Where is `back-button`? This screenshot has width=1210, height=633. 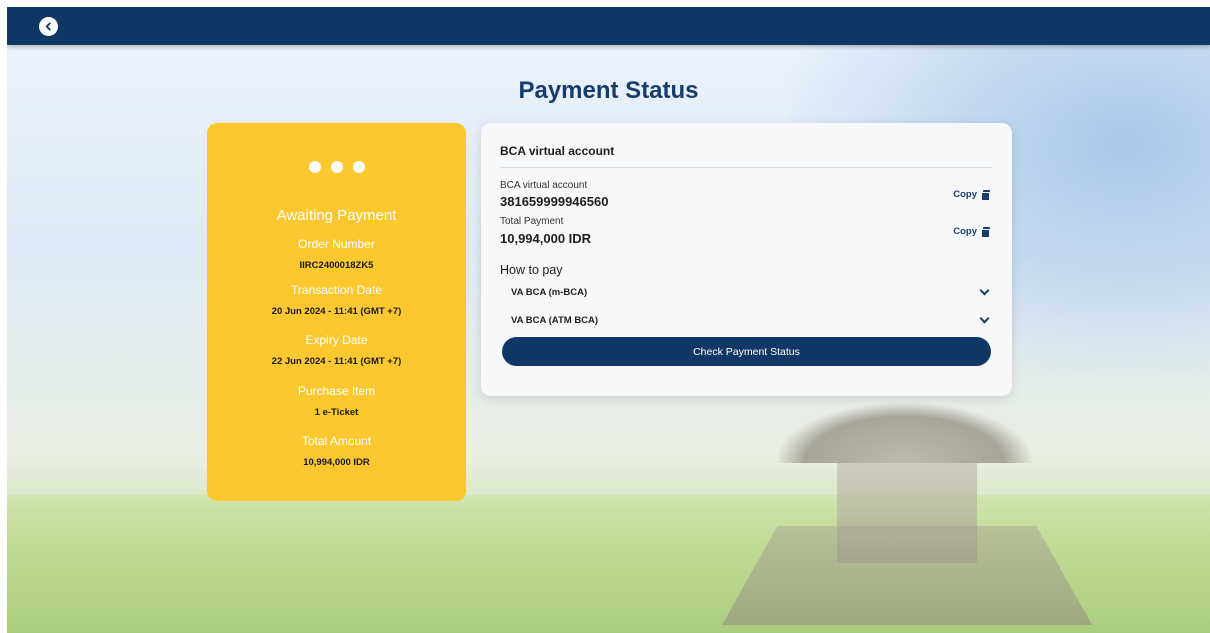 back-button is located at coordinates (48, 26).